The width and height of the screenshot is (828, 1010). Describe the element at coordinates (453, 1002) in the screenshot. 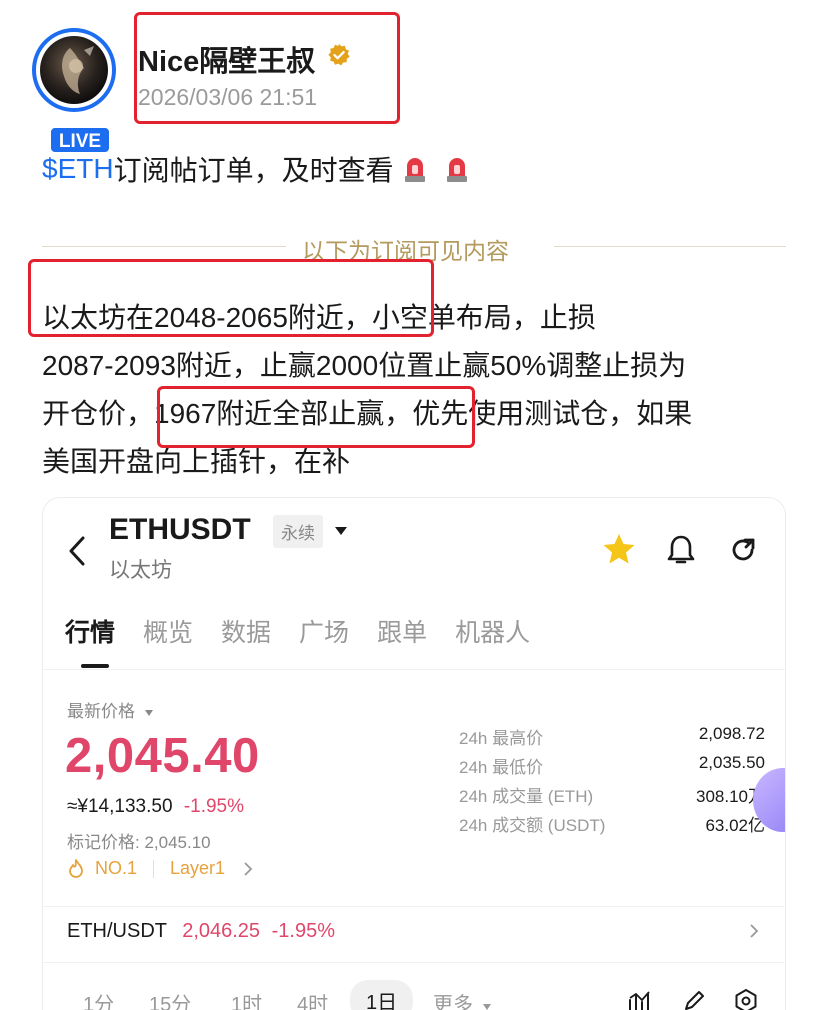

I see `interval-more-label: 更多` at that location.